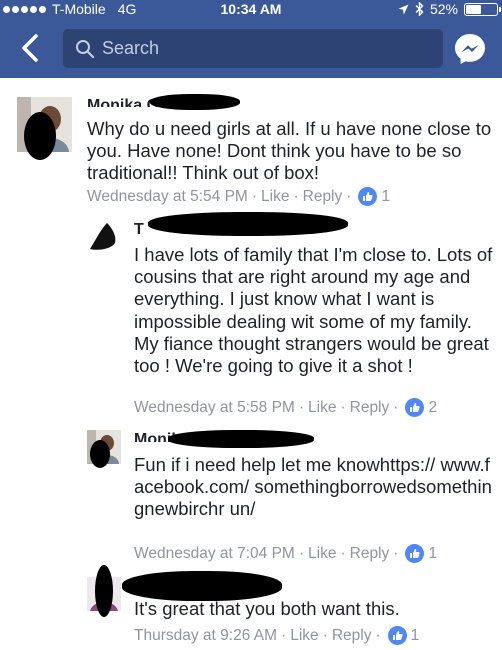  I want to click on comment-timestamp: Wednesday at 5:58 PM, so click(214, 408).